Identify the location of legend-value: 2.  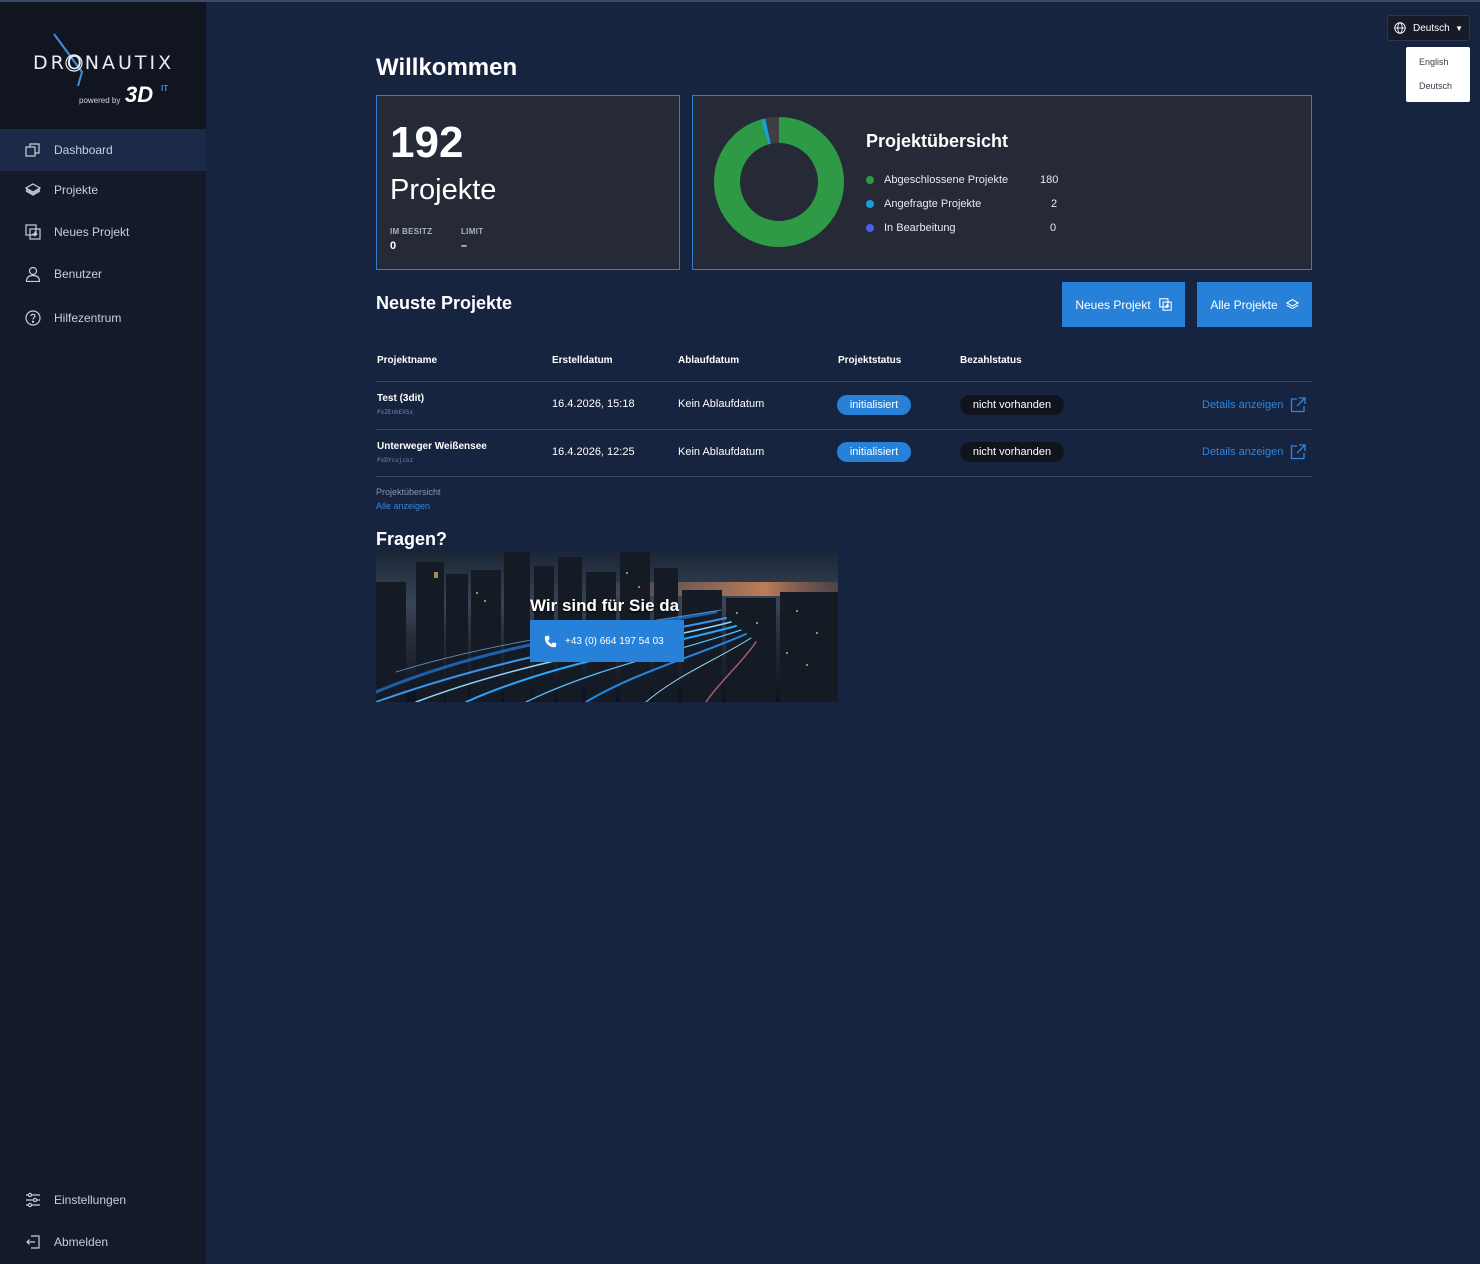
(1054, 204).